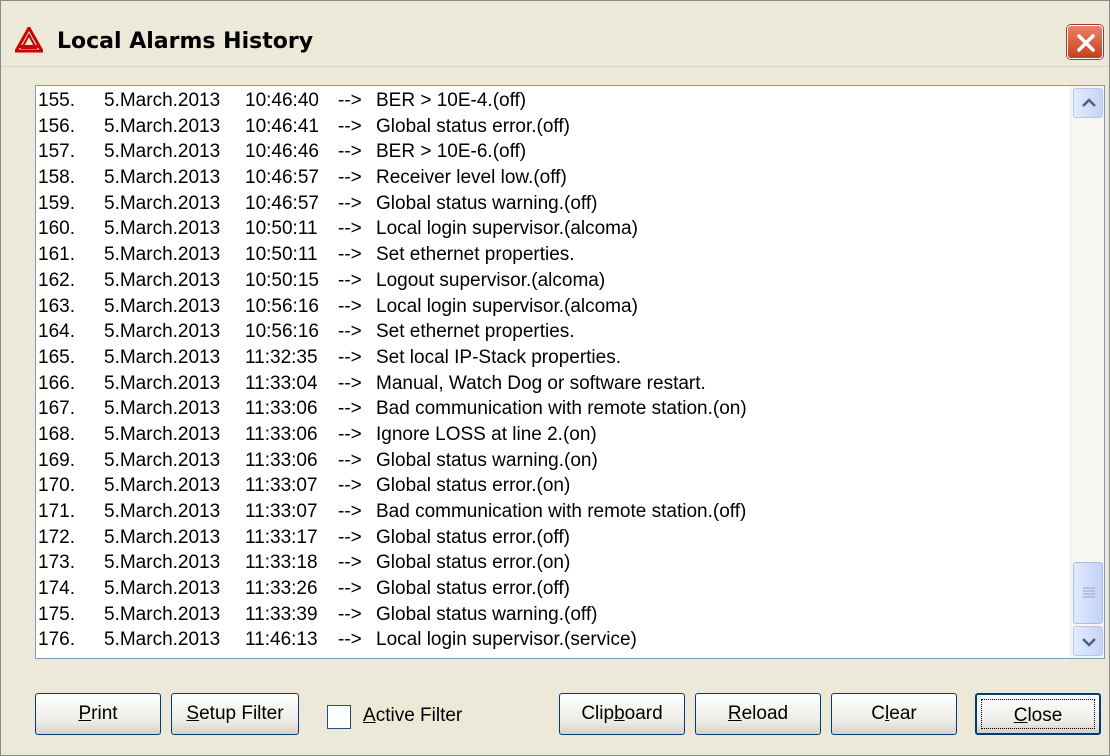  What do you see at coordinates (235, 714) in the screenshot?
I see `setup-filter-button: Setup Filter` at bounding box center [235, 714].